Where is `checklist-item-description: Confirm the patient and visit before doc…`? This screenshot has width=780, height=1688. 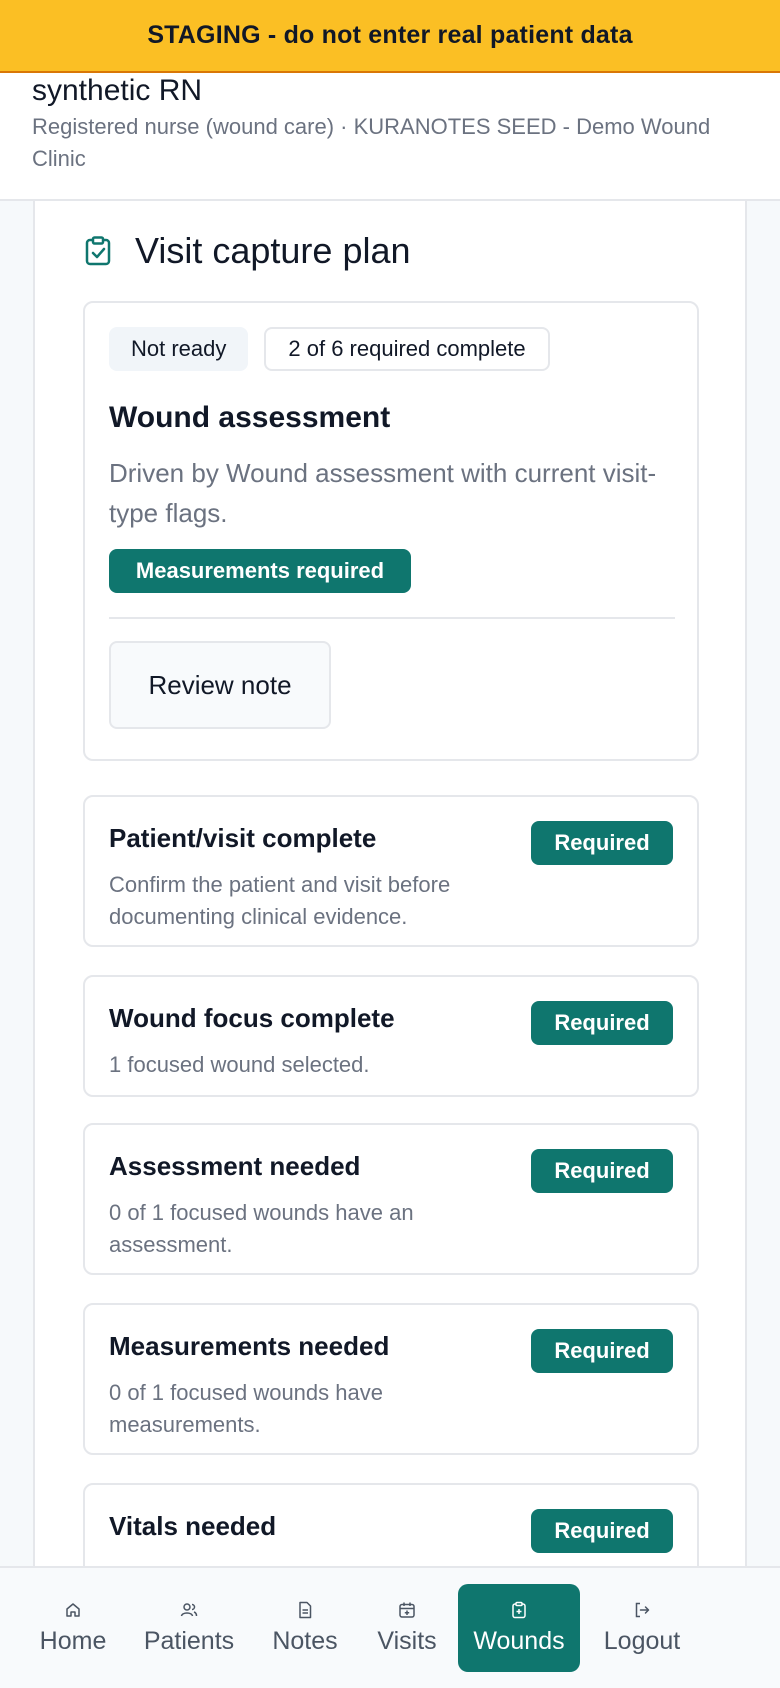 checklist-item-description: Confirm the patient and visit before doc… is located at coordinates (280, 900).